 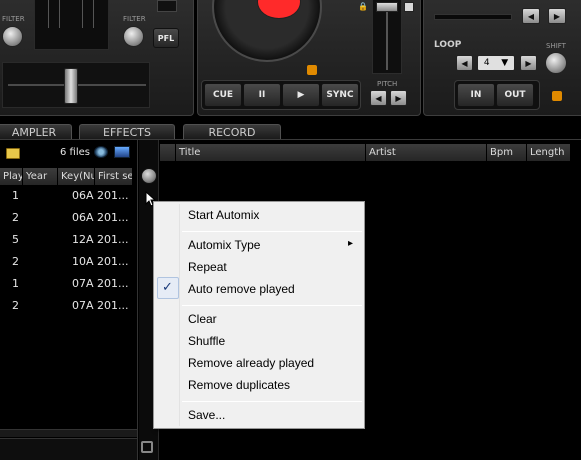 What do you see at coordinates (387, 40) in the screenshot?
I see `pitch-slider-line` at bounding box center [387, 40].